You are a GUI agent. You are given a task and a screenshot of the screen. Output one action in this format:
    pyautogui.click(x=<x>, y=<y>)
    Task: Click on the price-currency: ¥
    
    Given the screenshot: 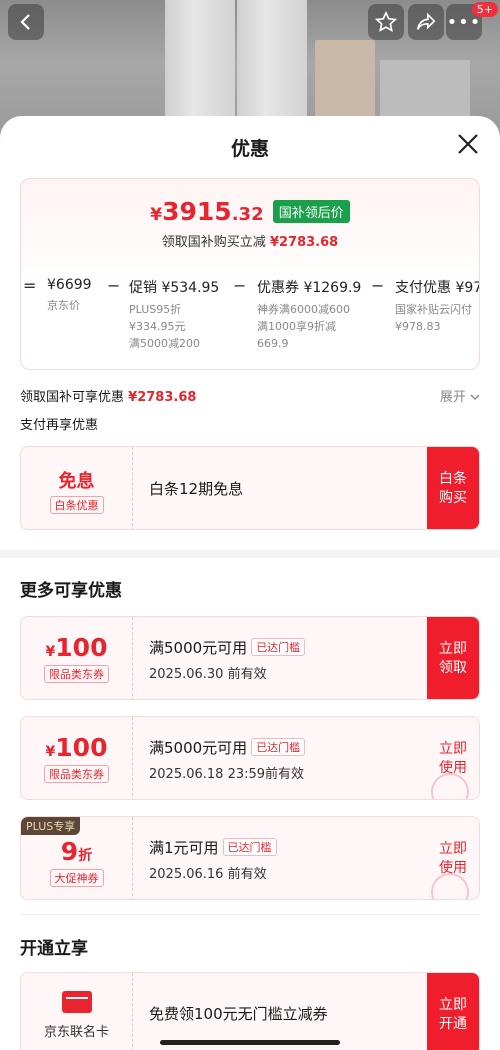 What is the action you would take?
    pyautogui.click(x=156, y=215)
    